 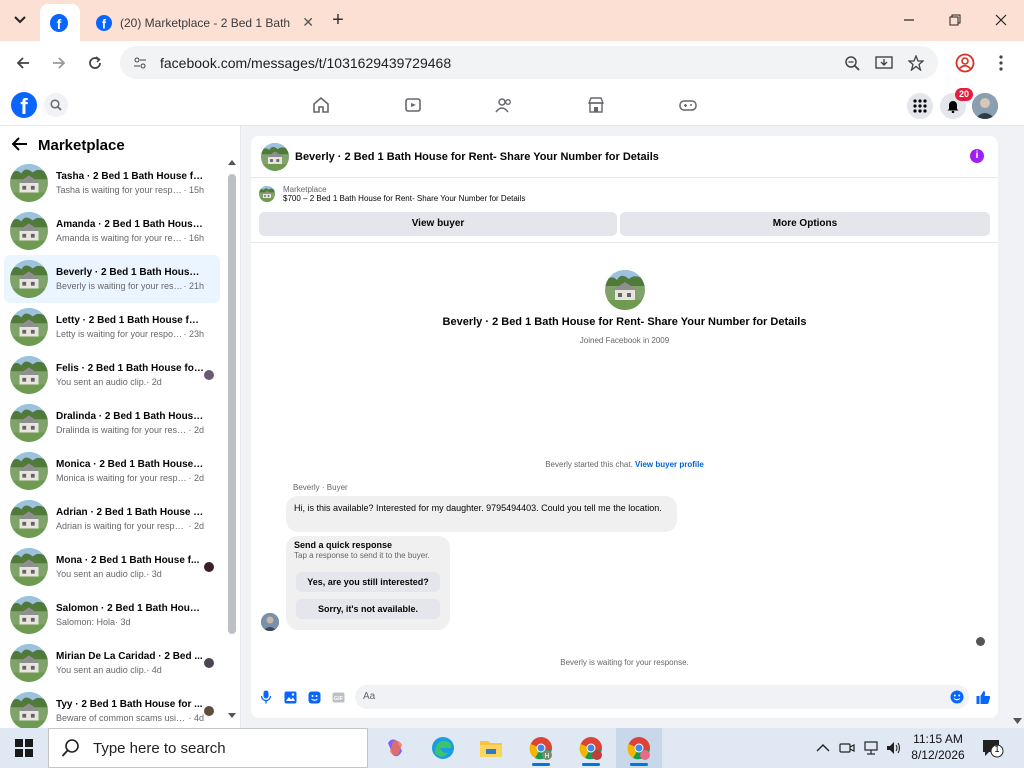 I want to click on browser-tab-facebook: f, so click(x=60, y=22).